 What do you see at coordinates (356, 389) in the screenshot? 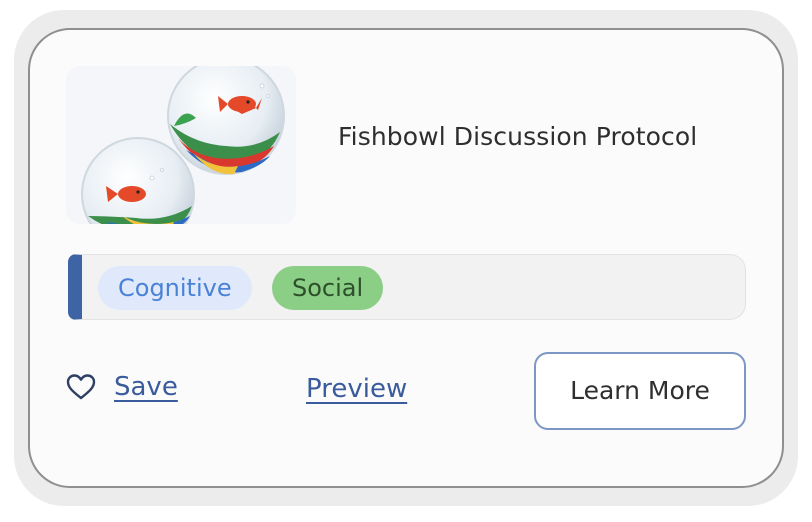
I see `preview-link: Preview` at bounding box center [356, 389].